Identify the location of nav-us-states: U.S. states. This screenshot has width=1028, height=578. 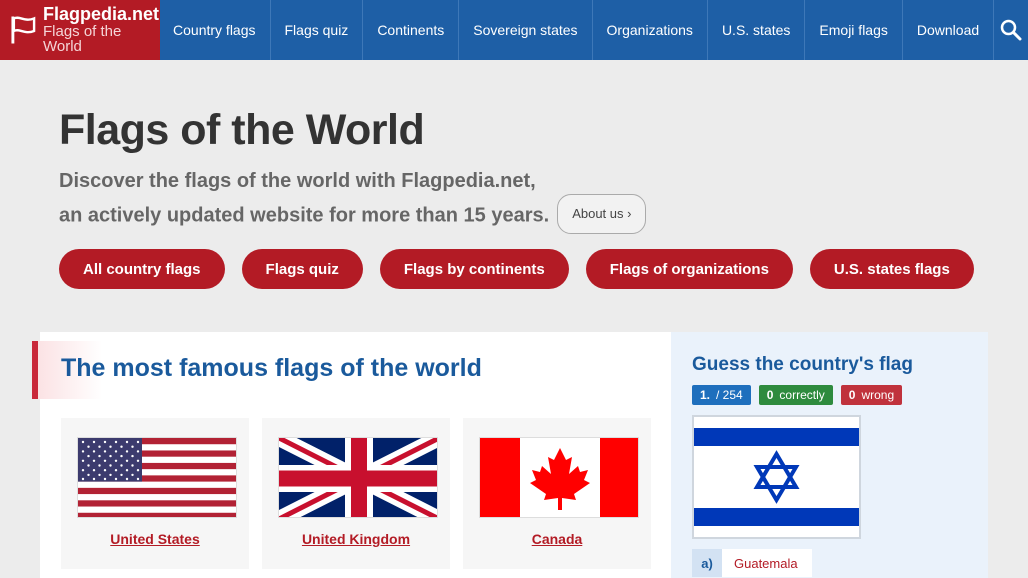
(757, 30).